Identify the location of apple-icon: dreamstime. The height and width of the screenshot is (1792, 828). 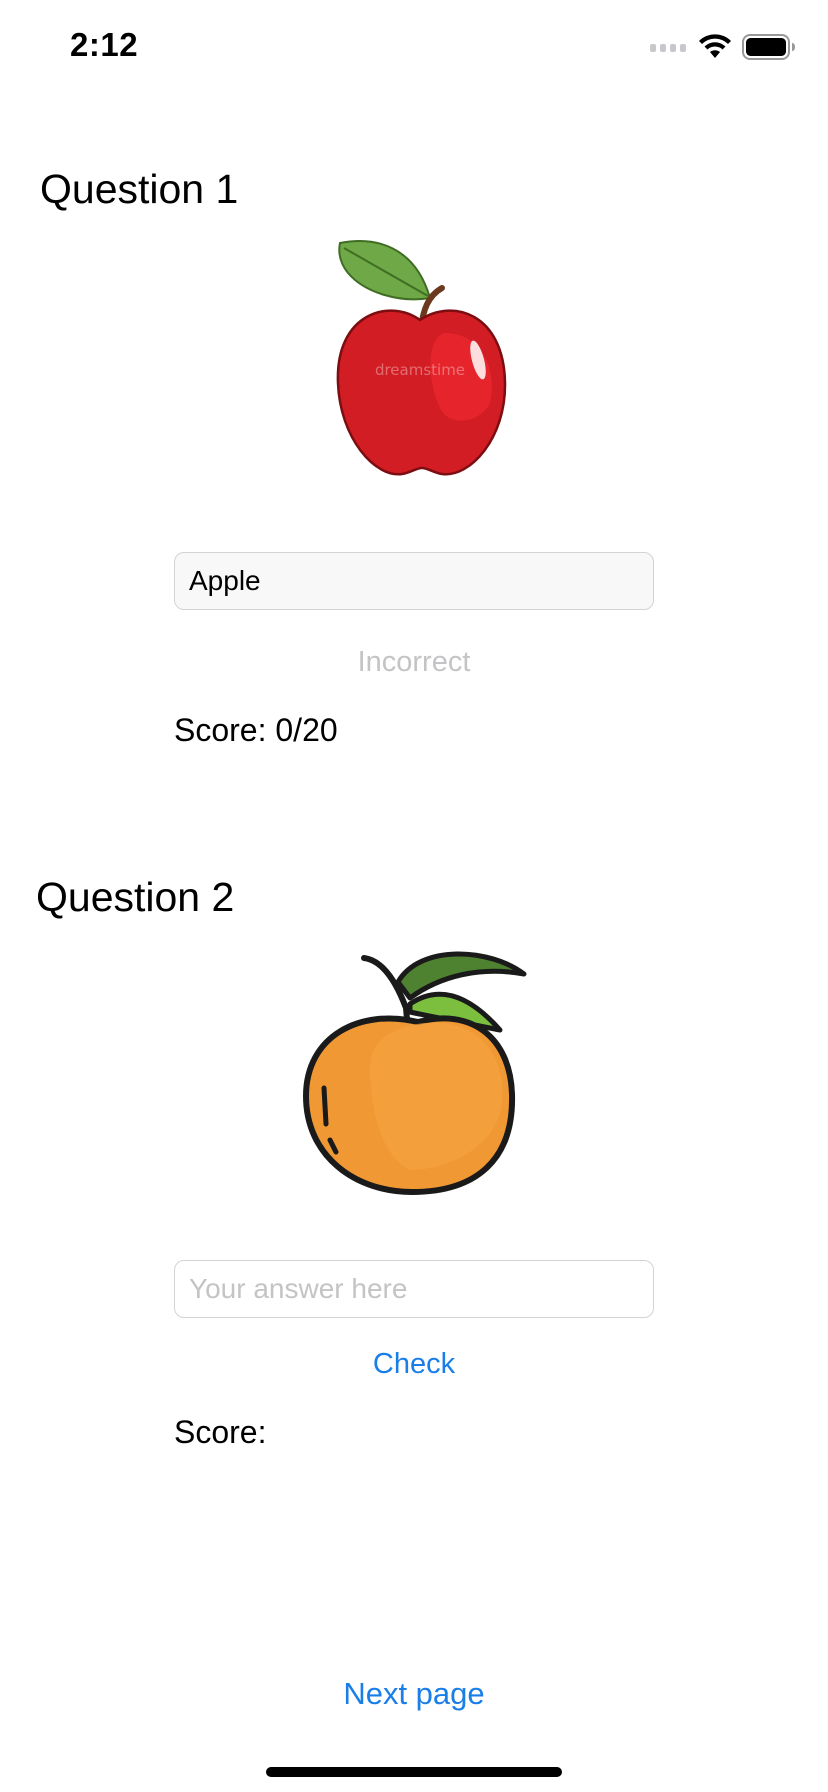
(421, 358).